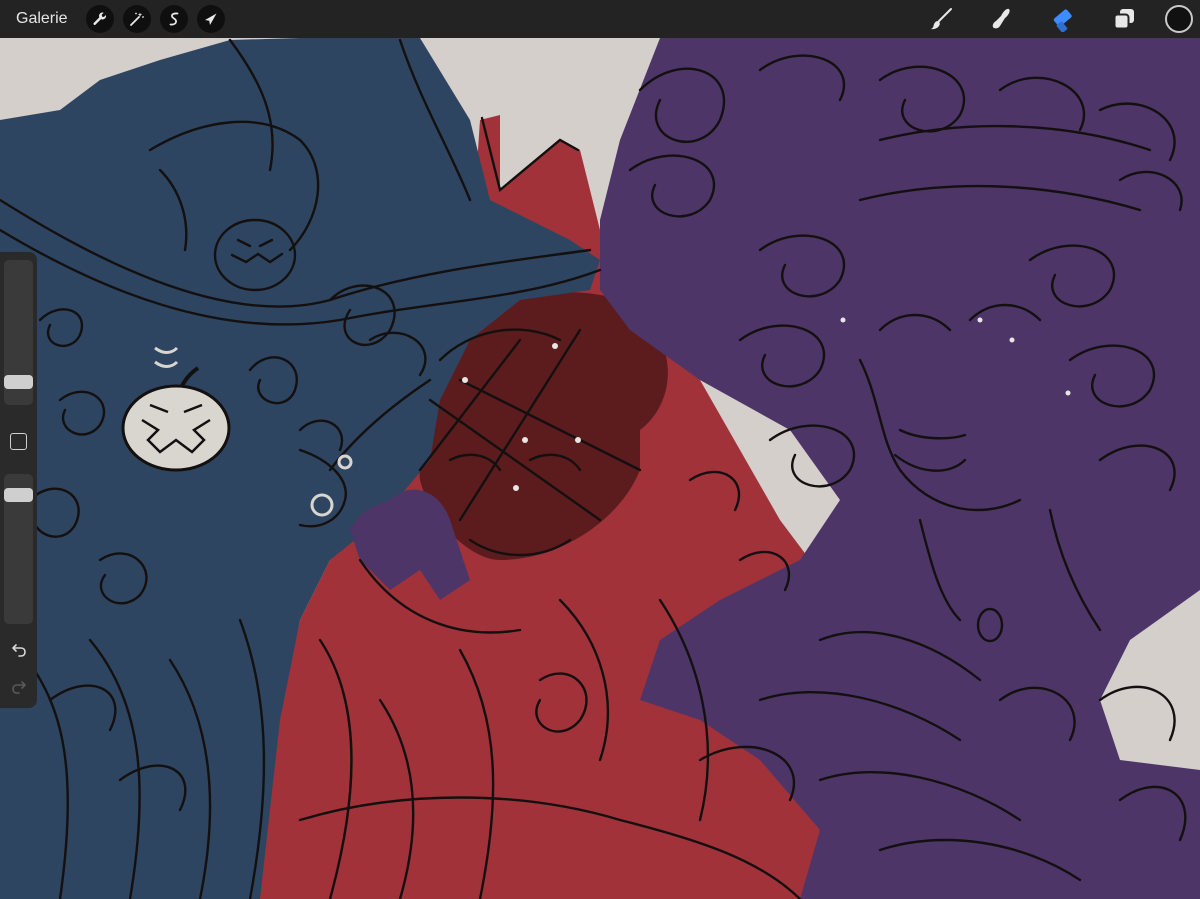  What do you see at coordinates (600, 19) in the screenshot?
I see `top-toolbar: Galerie` at bounding box center [600, 19].